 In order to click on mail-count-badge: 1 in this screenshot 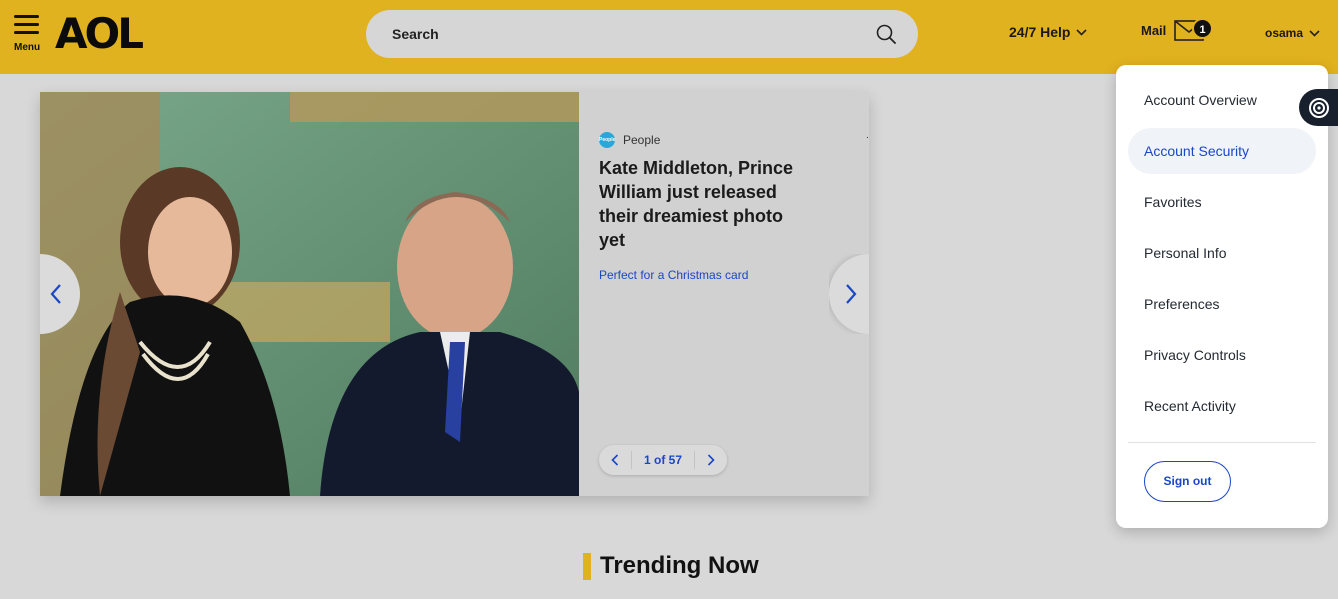, I will do `click(1202, 28)`.